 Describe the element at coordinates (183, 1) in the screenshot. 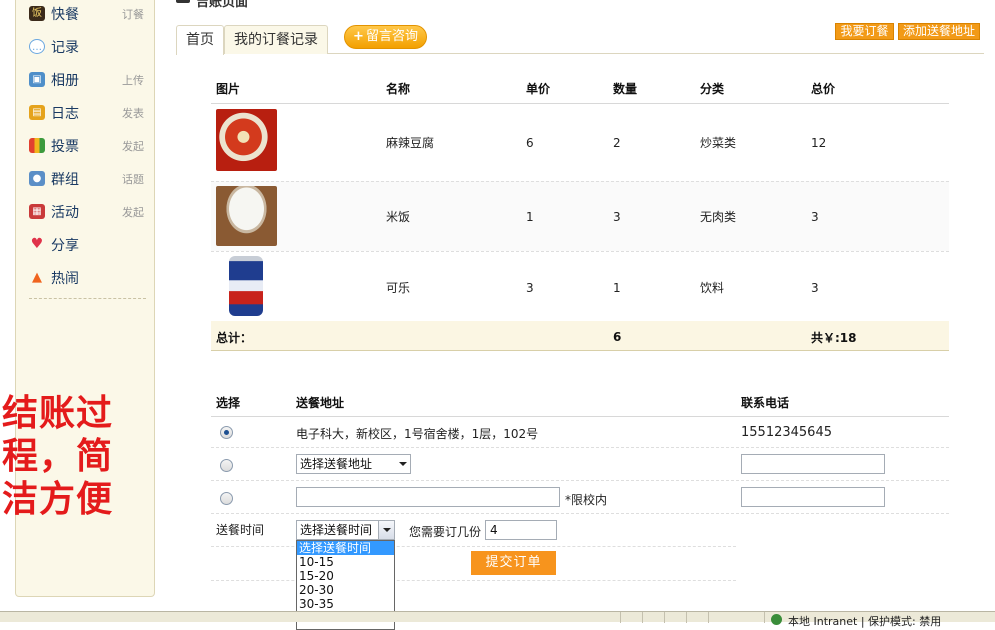

I see `section-icon` at that location.